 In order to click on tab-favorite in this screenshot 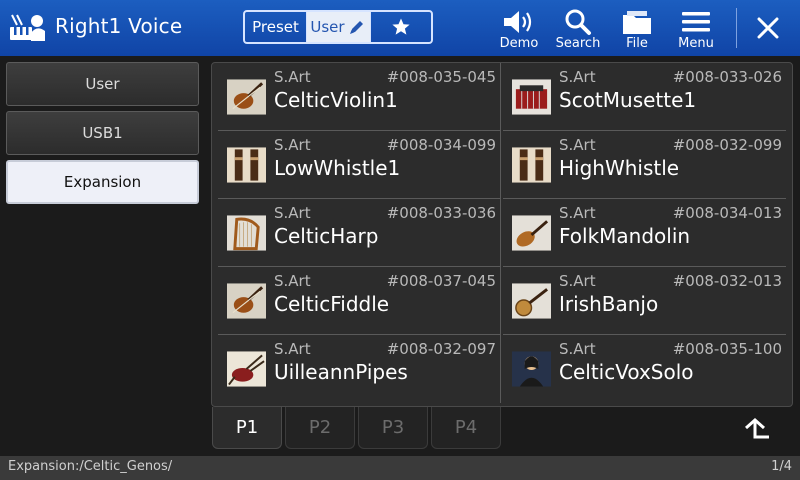, I will do `click(401, 27)`.